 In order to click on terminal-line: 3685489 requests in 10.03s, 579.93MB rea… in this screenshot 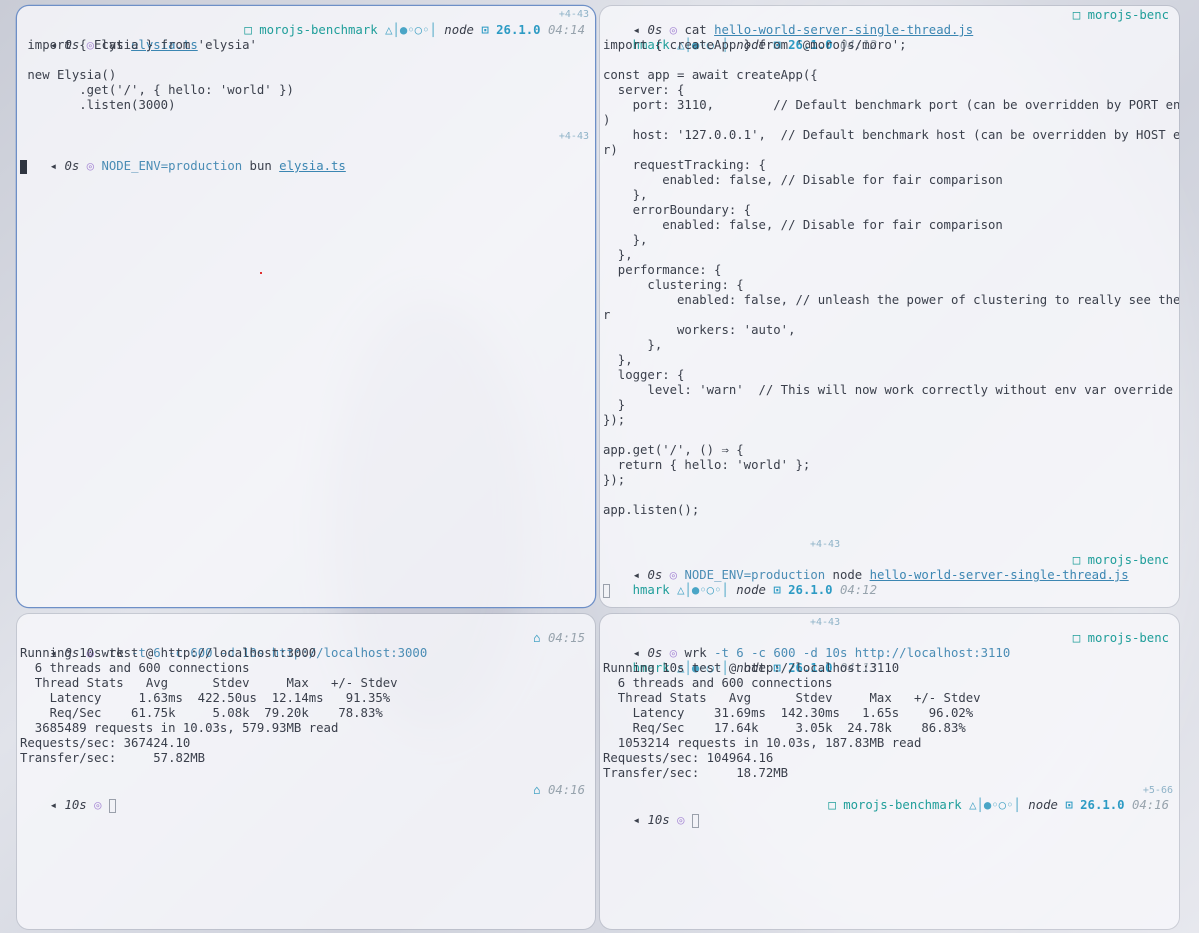, I will do `click(179, 728)`.